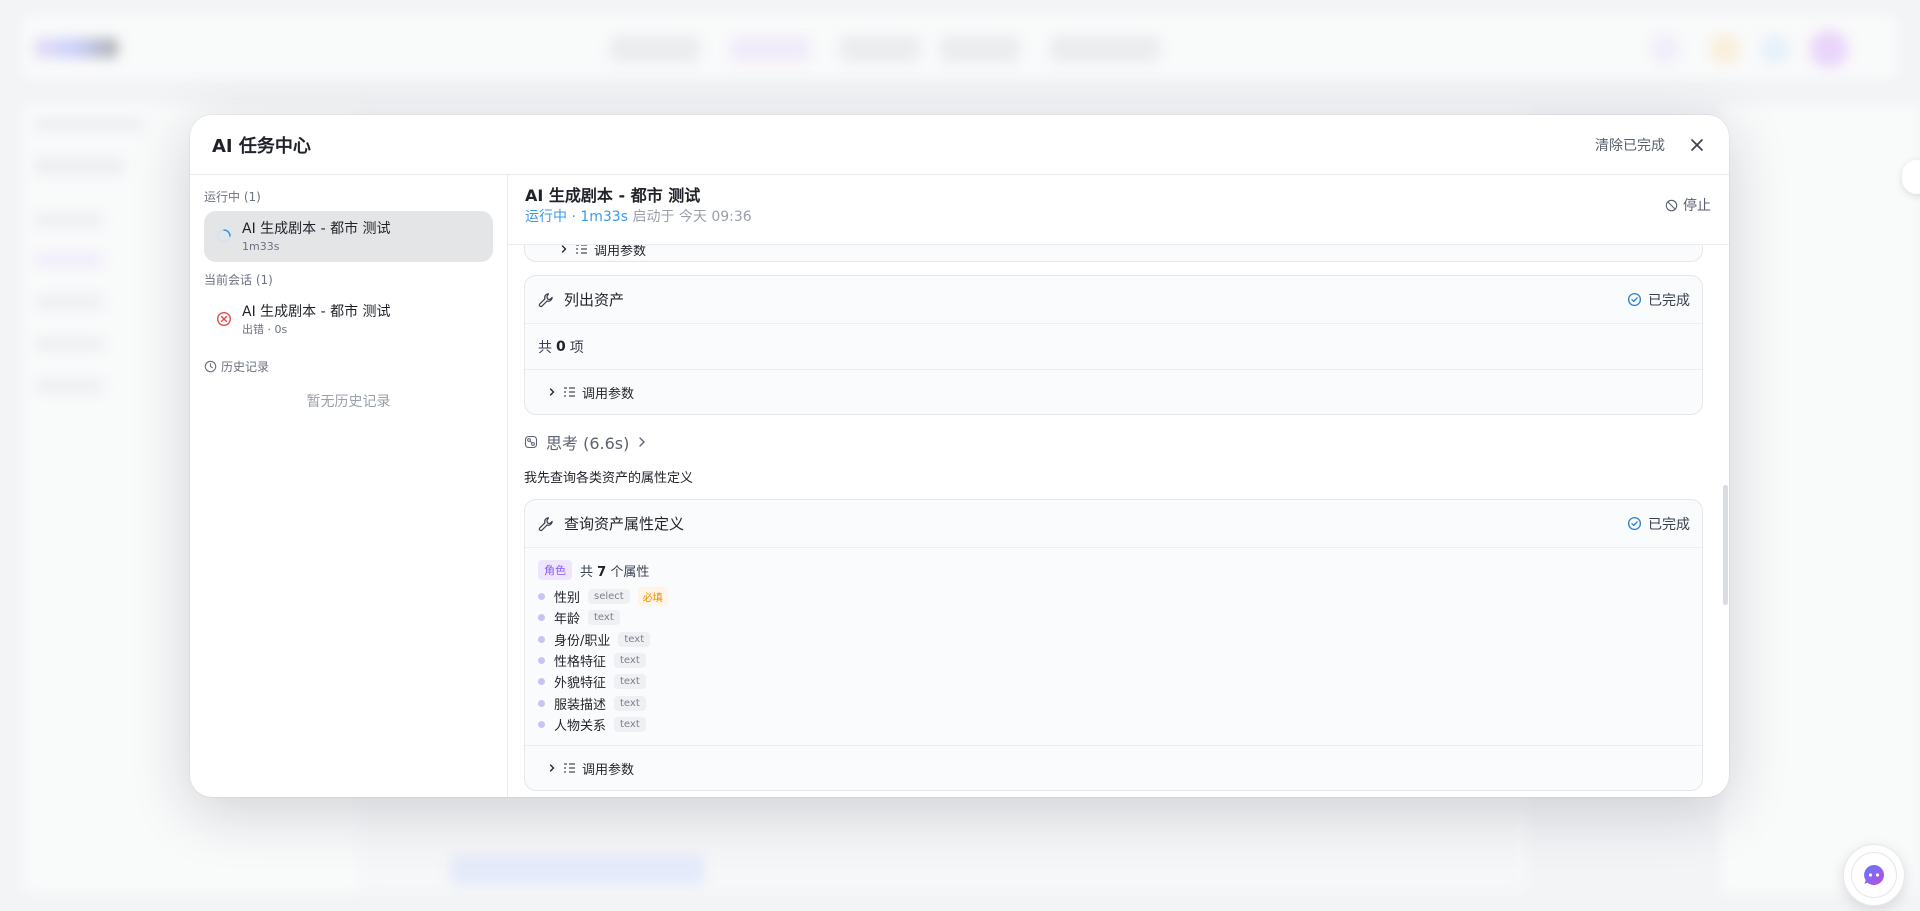 Image resolution: width=1920 pixels, height=911 pixels. I want to click on card-title: 列出资产, so click(581, 299).